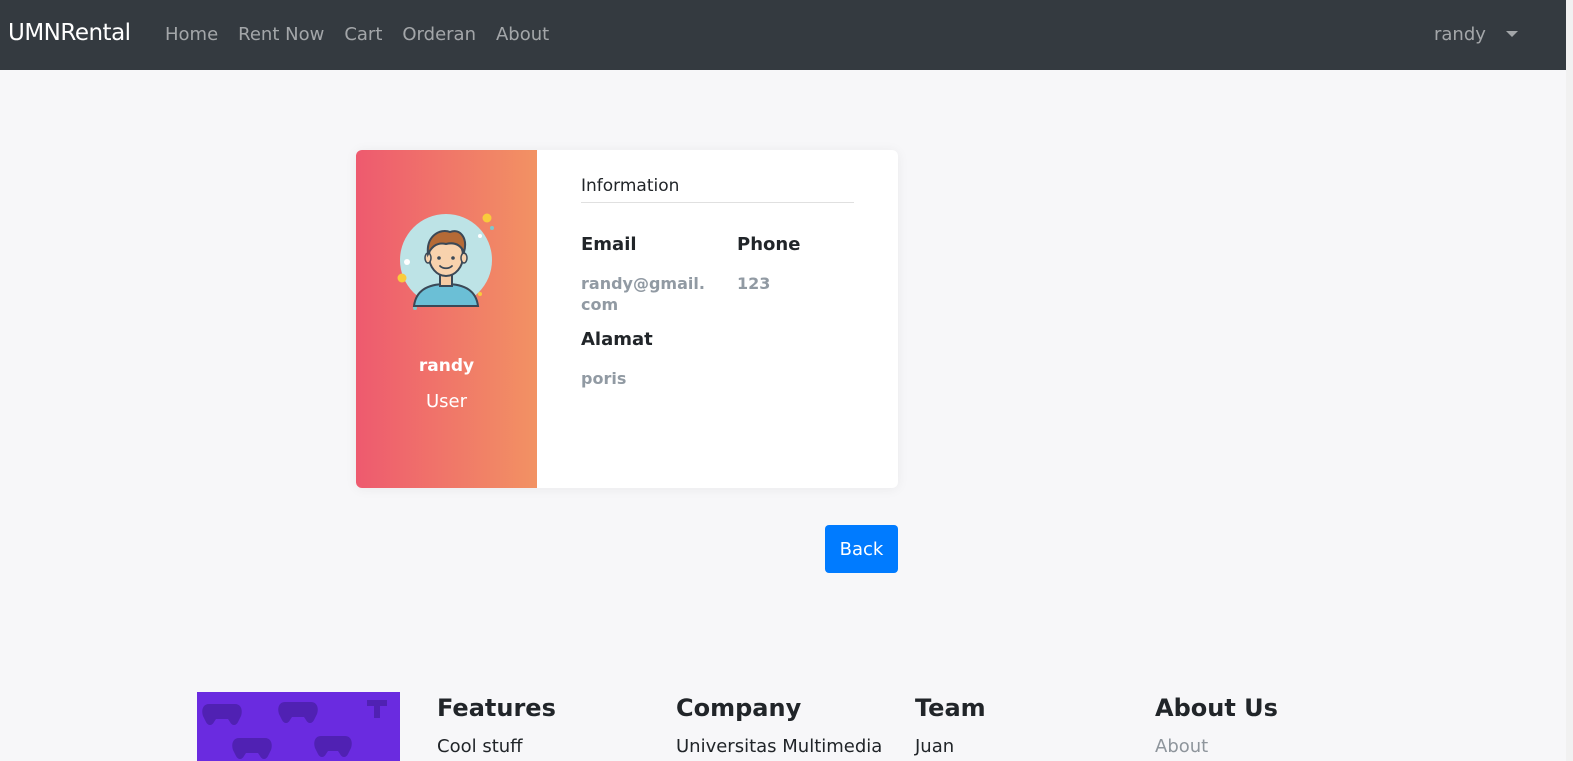 The image size is (1573, 761). What do you see at coordinates (294, 729) in the screenshot?
I see `gamepad-pattern-icon` at bounding box center [294, 729].